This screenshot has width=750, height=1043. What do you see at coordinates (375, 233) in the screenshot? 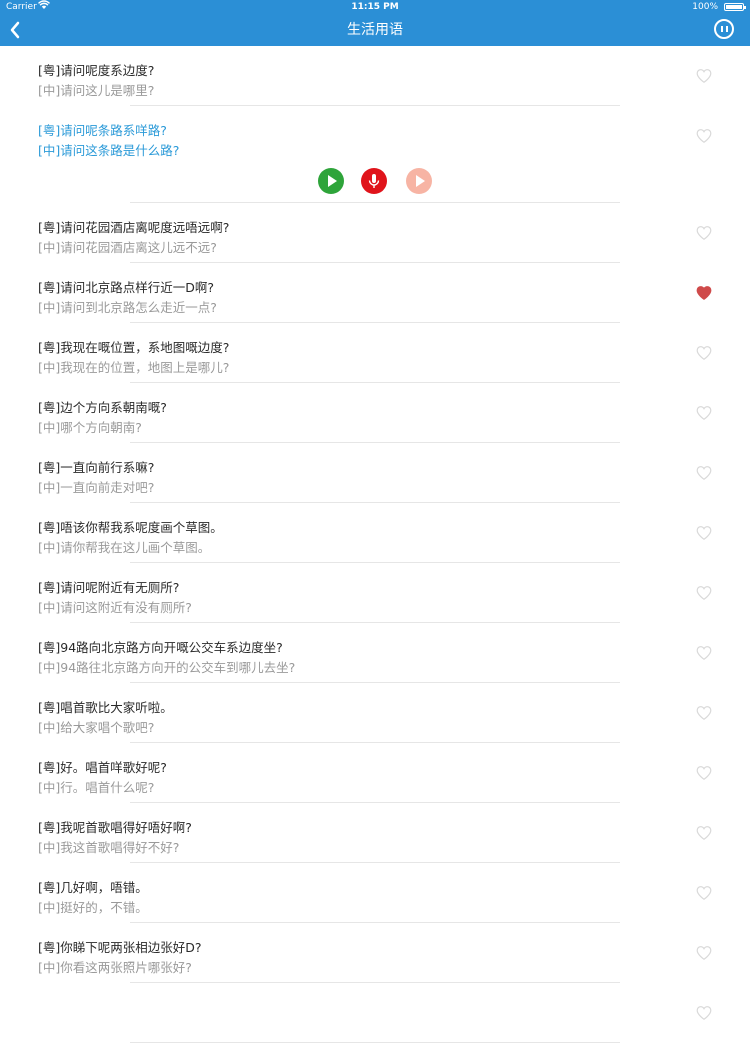
I see `list-item: [粤]请问花园酒店离呢度远唔远啊? [中]请问花园酒店离这儿远不远?` at bounding box center [375, 233].